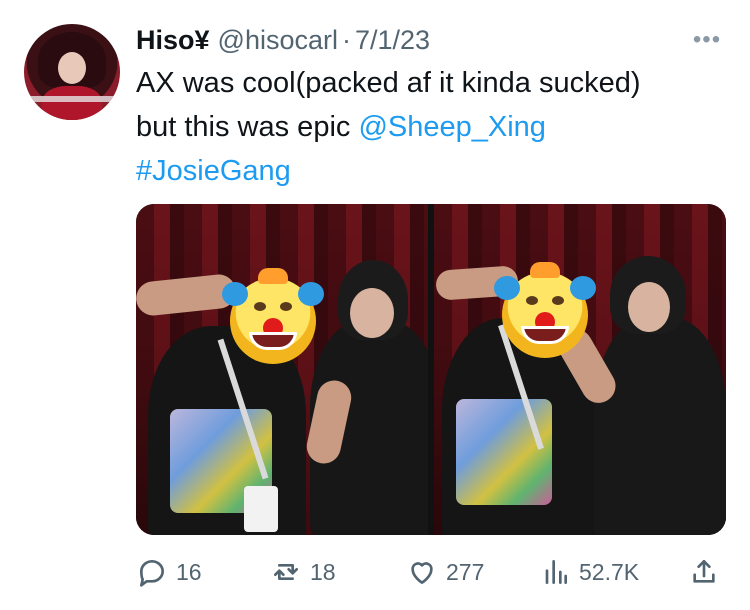 The height and width of the screenshot is (610, 750). I want to click on share-icon, so click(704, 571).